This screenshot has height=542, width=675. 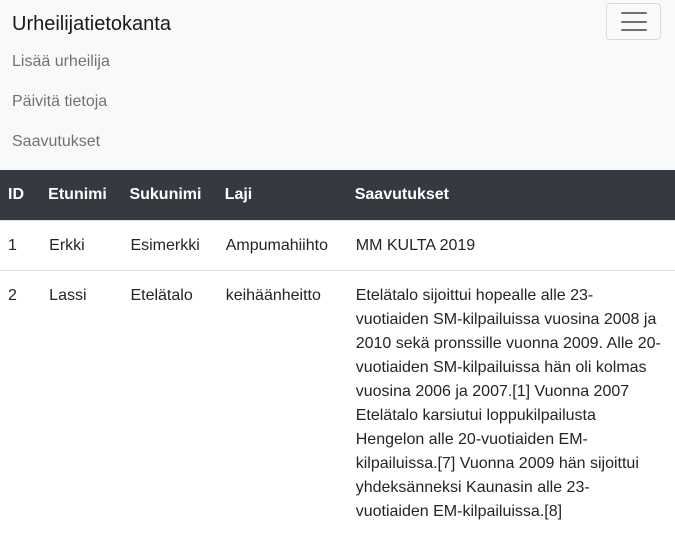 What do you see at coordinates (289, 244) in the screenshot?
I see `cell-sport: Ampumahiihto` at bounding box center [289, 244].